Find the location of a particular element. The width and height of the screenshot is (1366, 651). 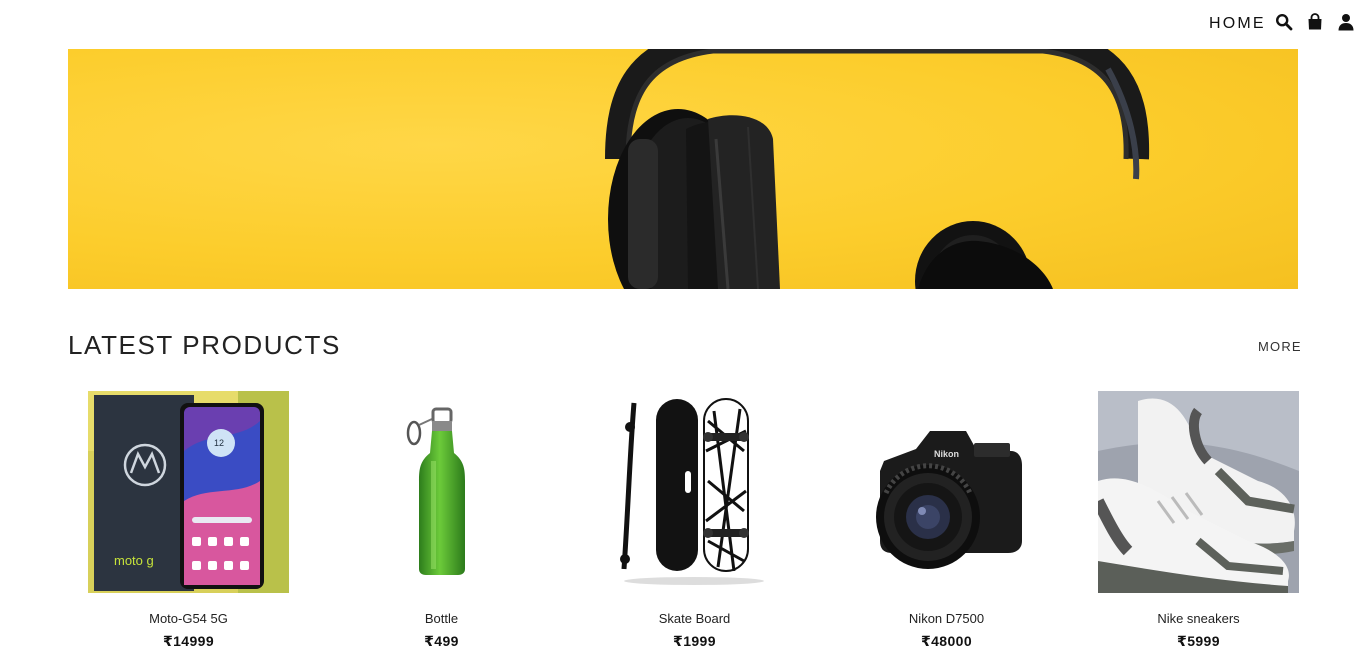

user-icon is located at coordinates (1346, 22).